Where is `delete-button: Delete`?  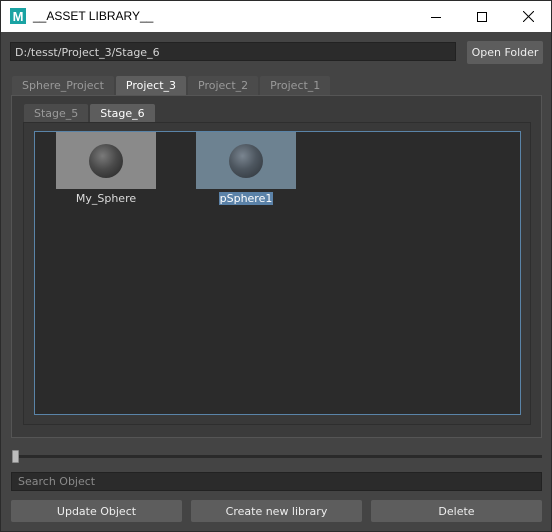
delete-button: Delete is located at coordinates (456, 511).